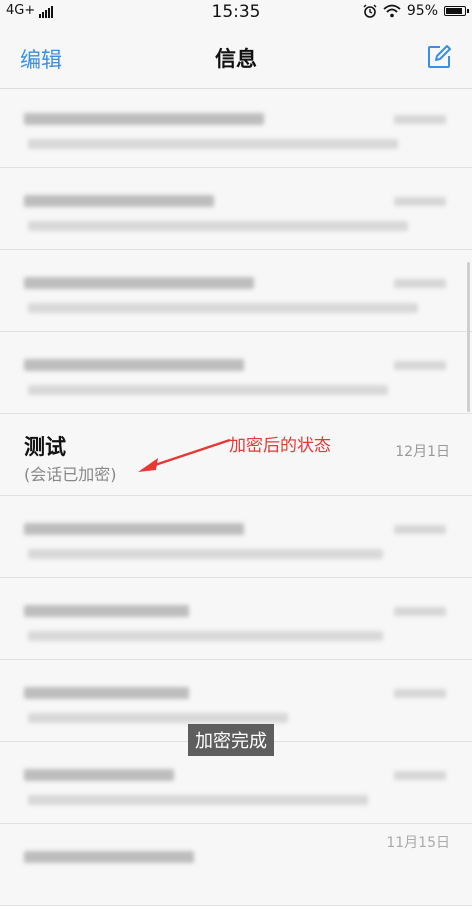 This screenshot has height=906, width=472. What do you see at coordinates (422, 11) in the screenshot?
I see `battery-percent: 95%` at bounding box center [422, 11].